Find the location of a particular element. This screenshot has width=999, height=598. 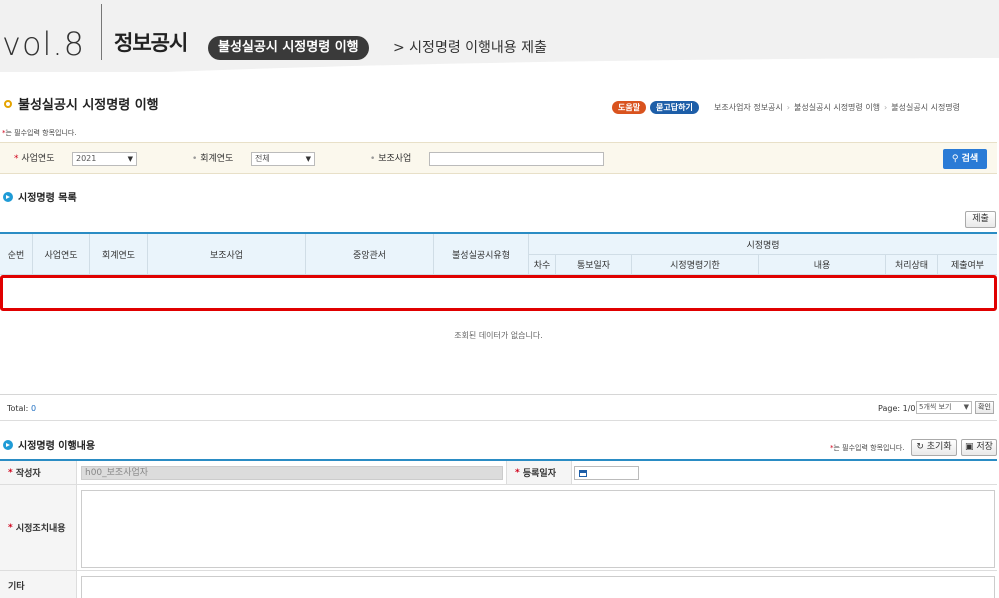

col-header-status: 처리상태 is located at coordinates (912, 265).